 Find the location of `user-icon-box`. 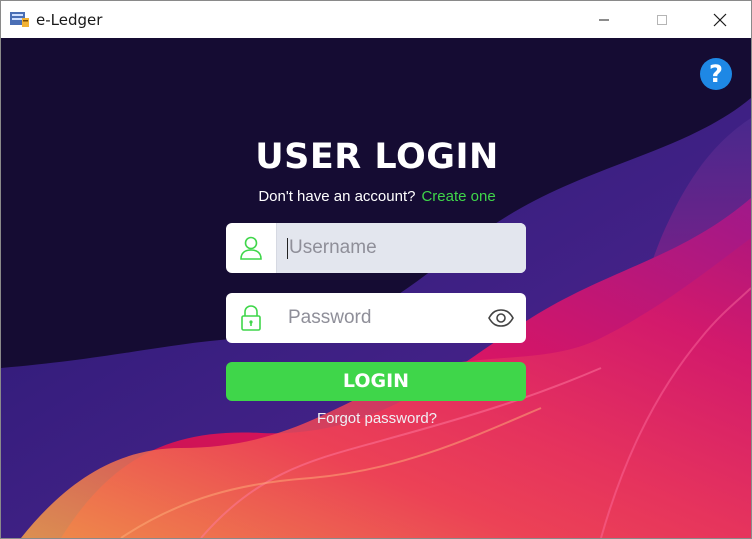

user-icon-box is located at coordinates (251, 248).